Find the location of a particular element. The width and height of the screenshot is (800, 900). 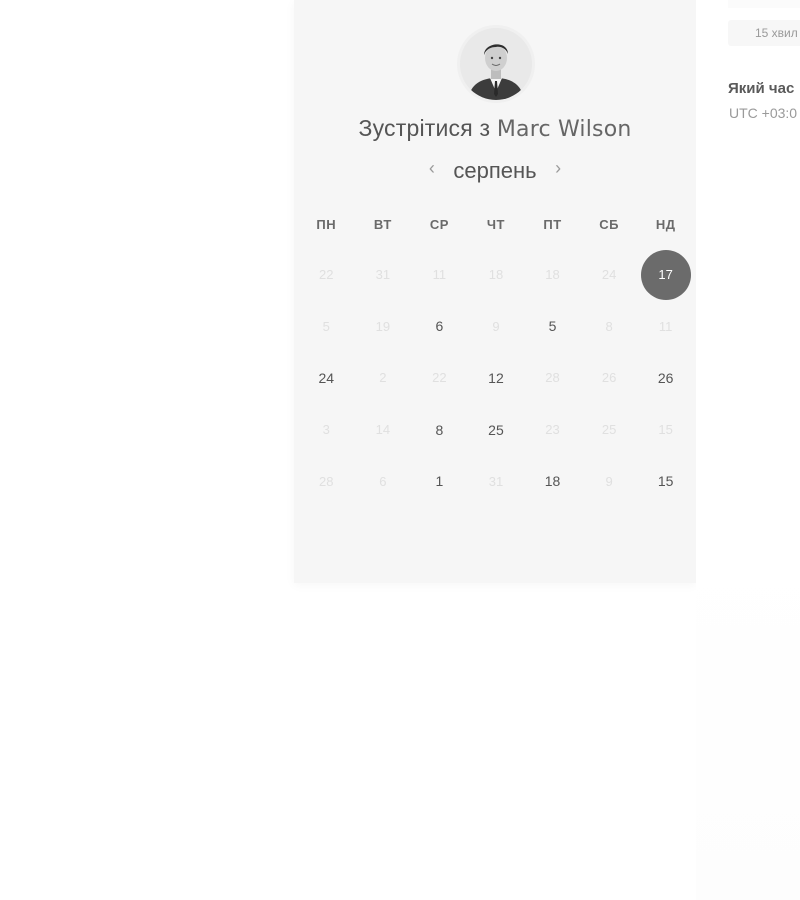

available-day: 6 is located at coordinates (439, 327).